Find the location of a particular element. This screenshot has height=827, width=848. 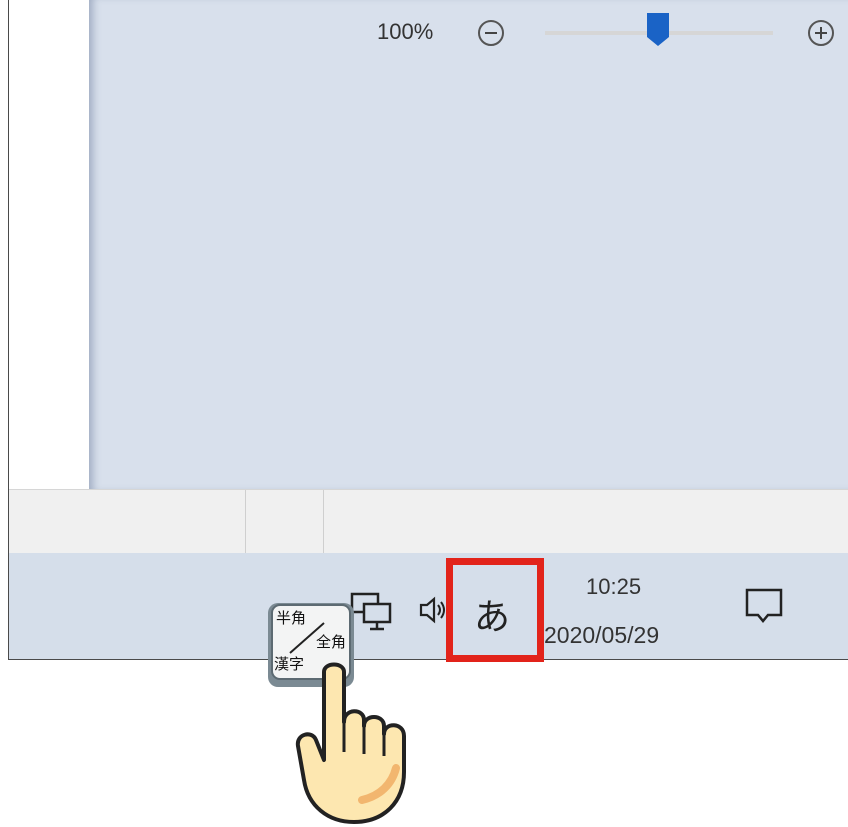

network-icon is located at coordinates (373, 612).